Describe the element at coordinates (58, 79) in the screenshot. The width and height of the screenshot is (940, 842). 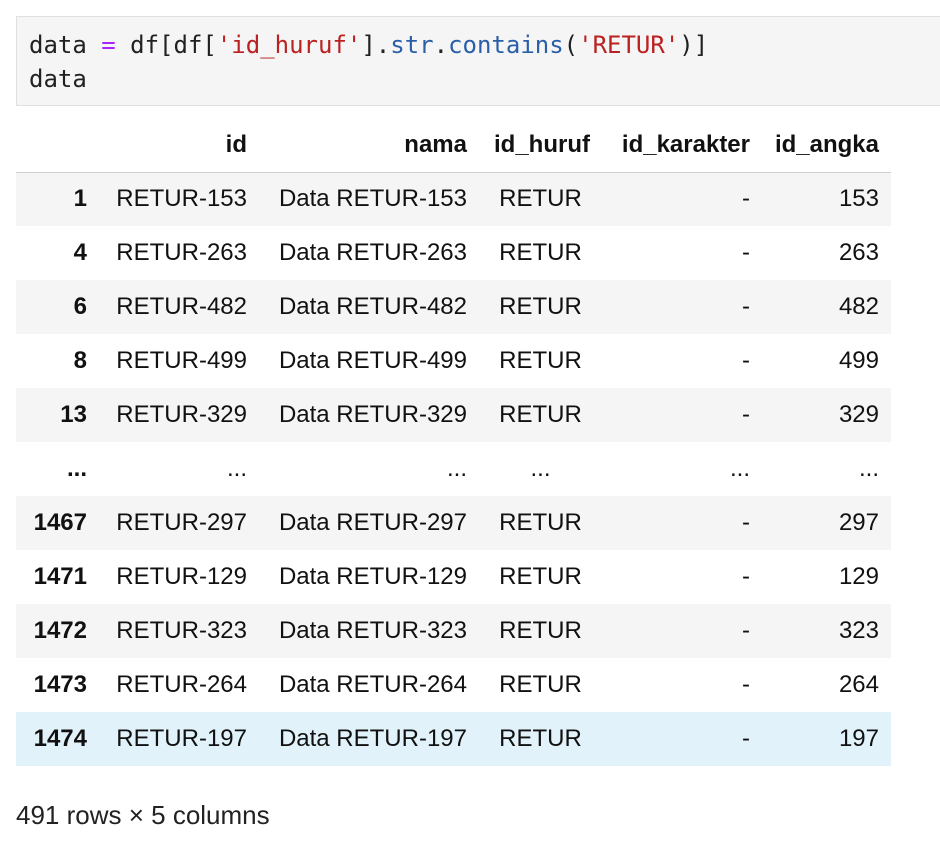
I see `code-line-2: data` at that location.